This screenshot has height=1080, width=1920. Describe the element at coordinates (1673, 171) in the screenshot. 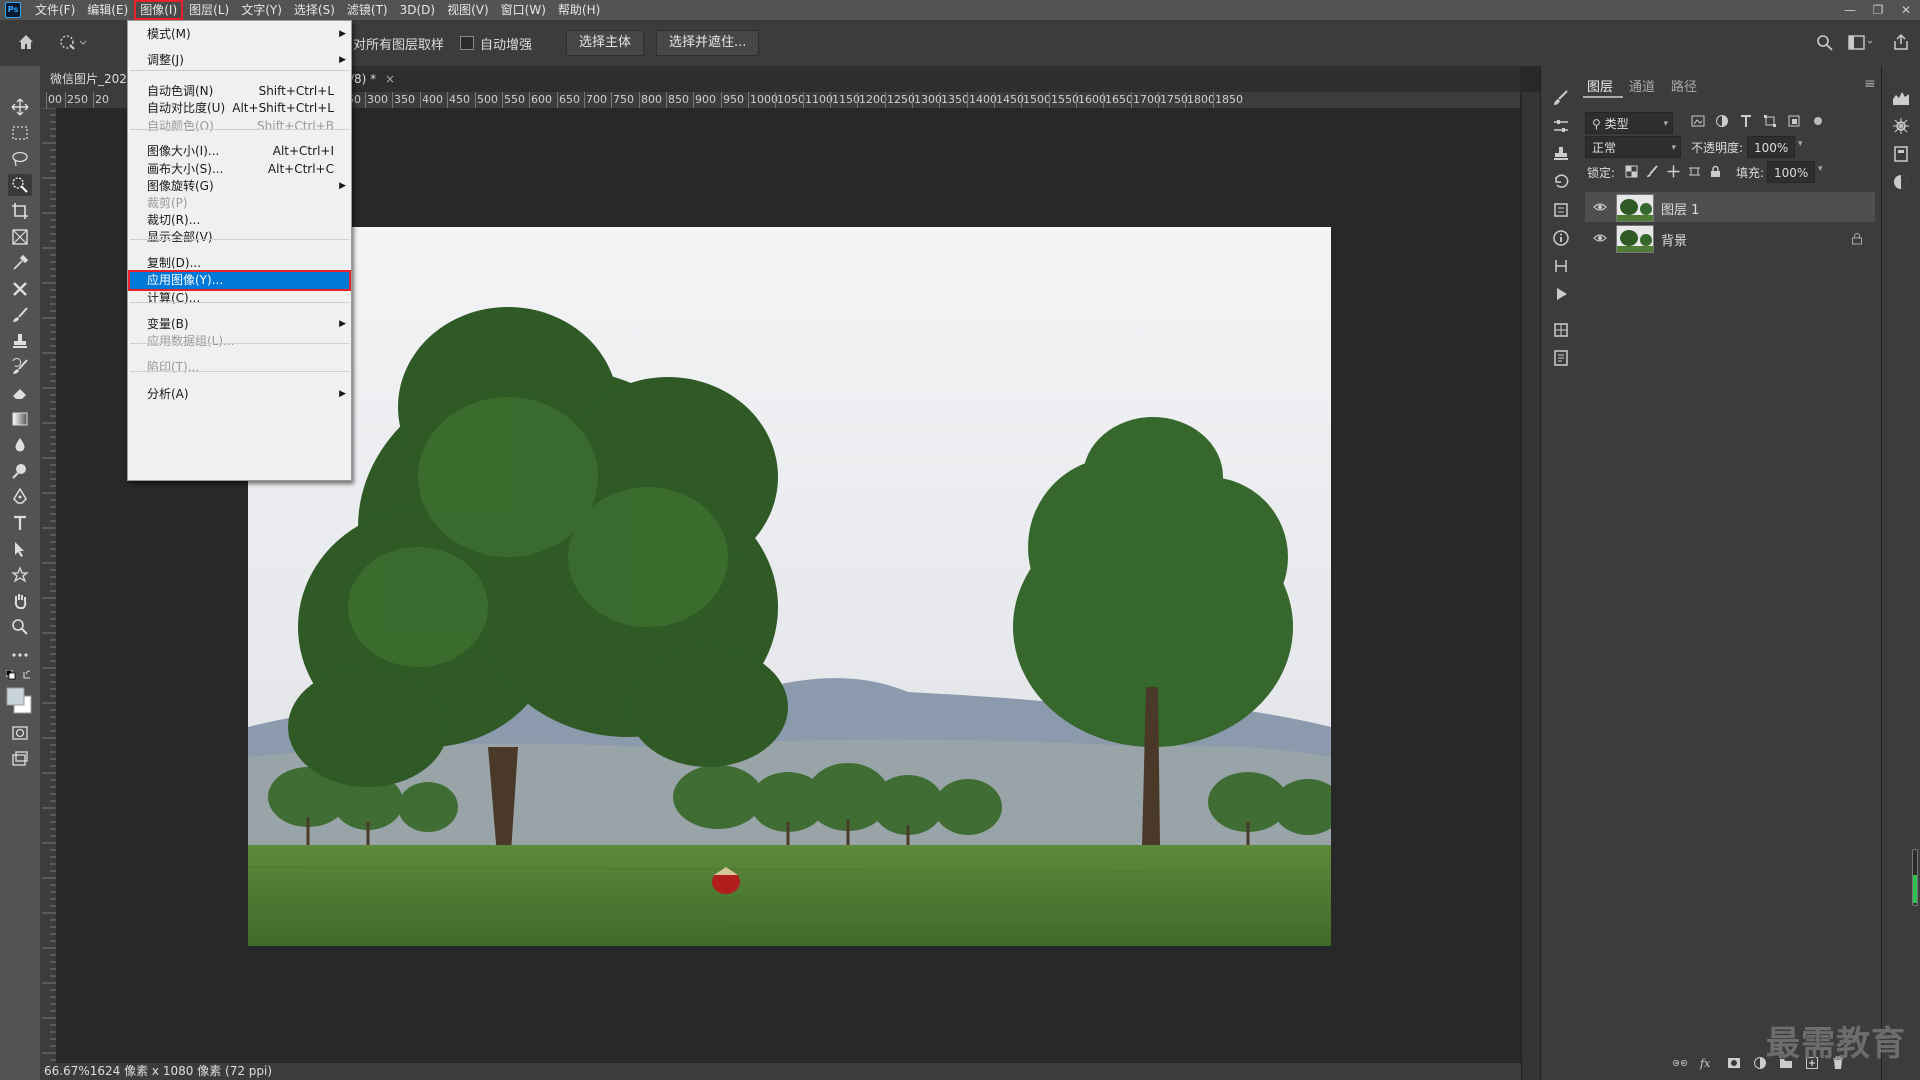

I see `lock-position-icon` at that location.